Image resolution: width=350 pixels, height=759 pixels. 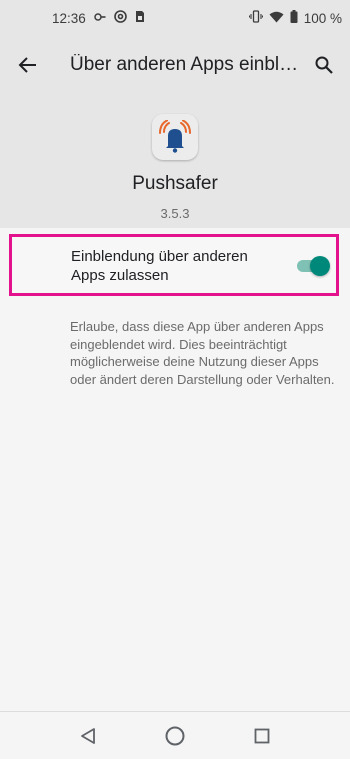 What do you see at coordinates (175, 183) in the screenshot?
I see `app-name: Pushsafer` at bounding box center [175, 183].